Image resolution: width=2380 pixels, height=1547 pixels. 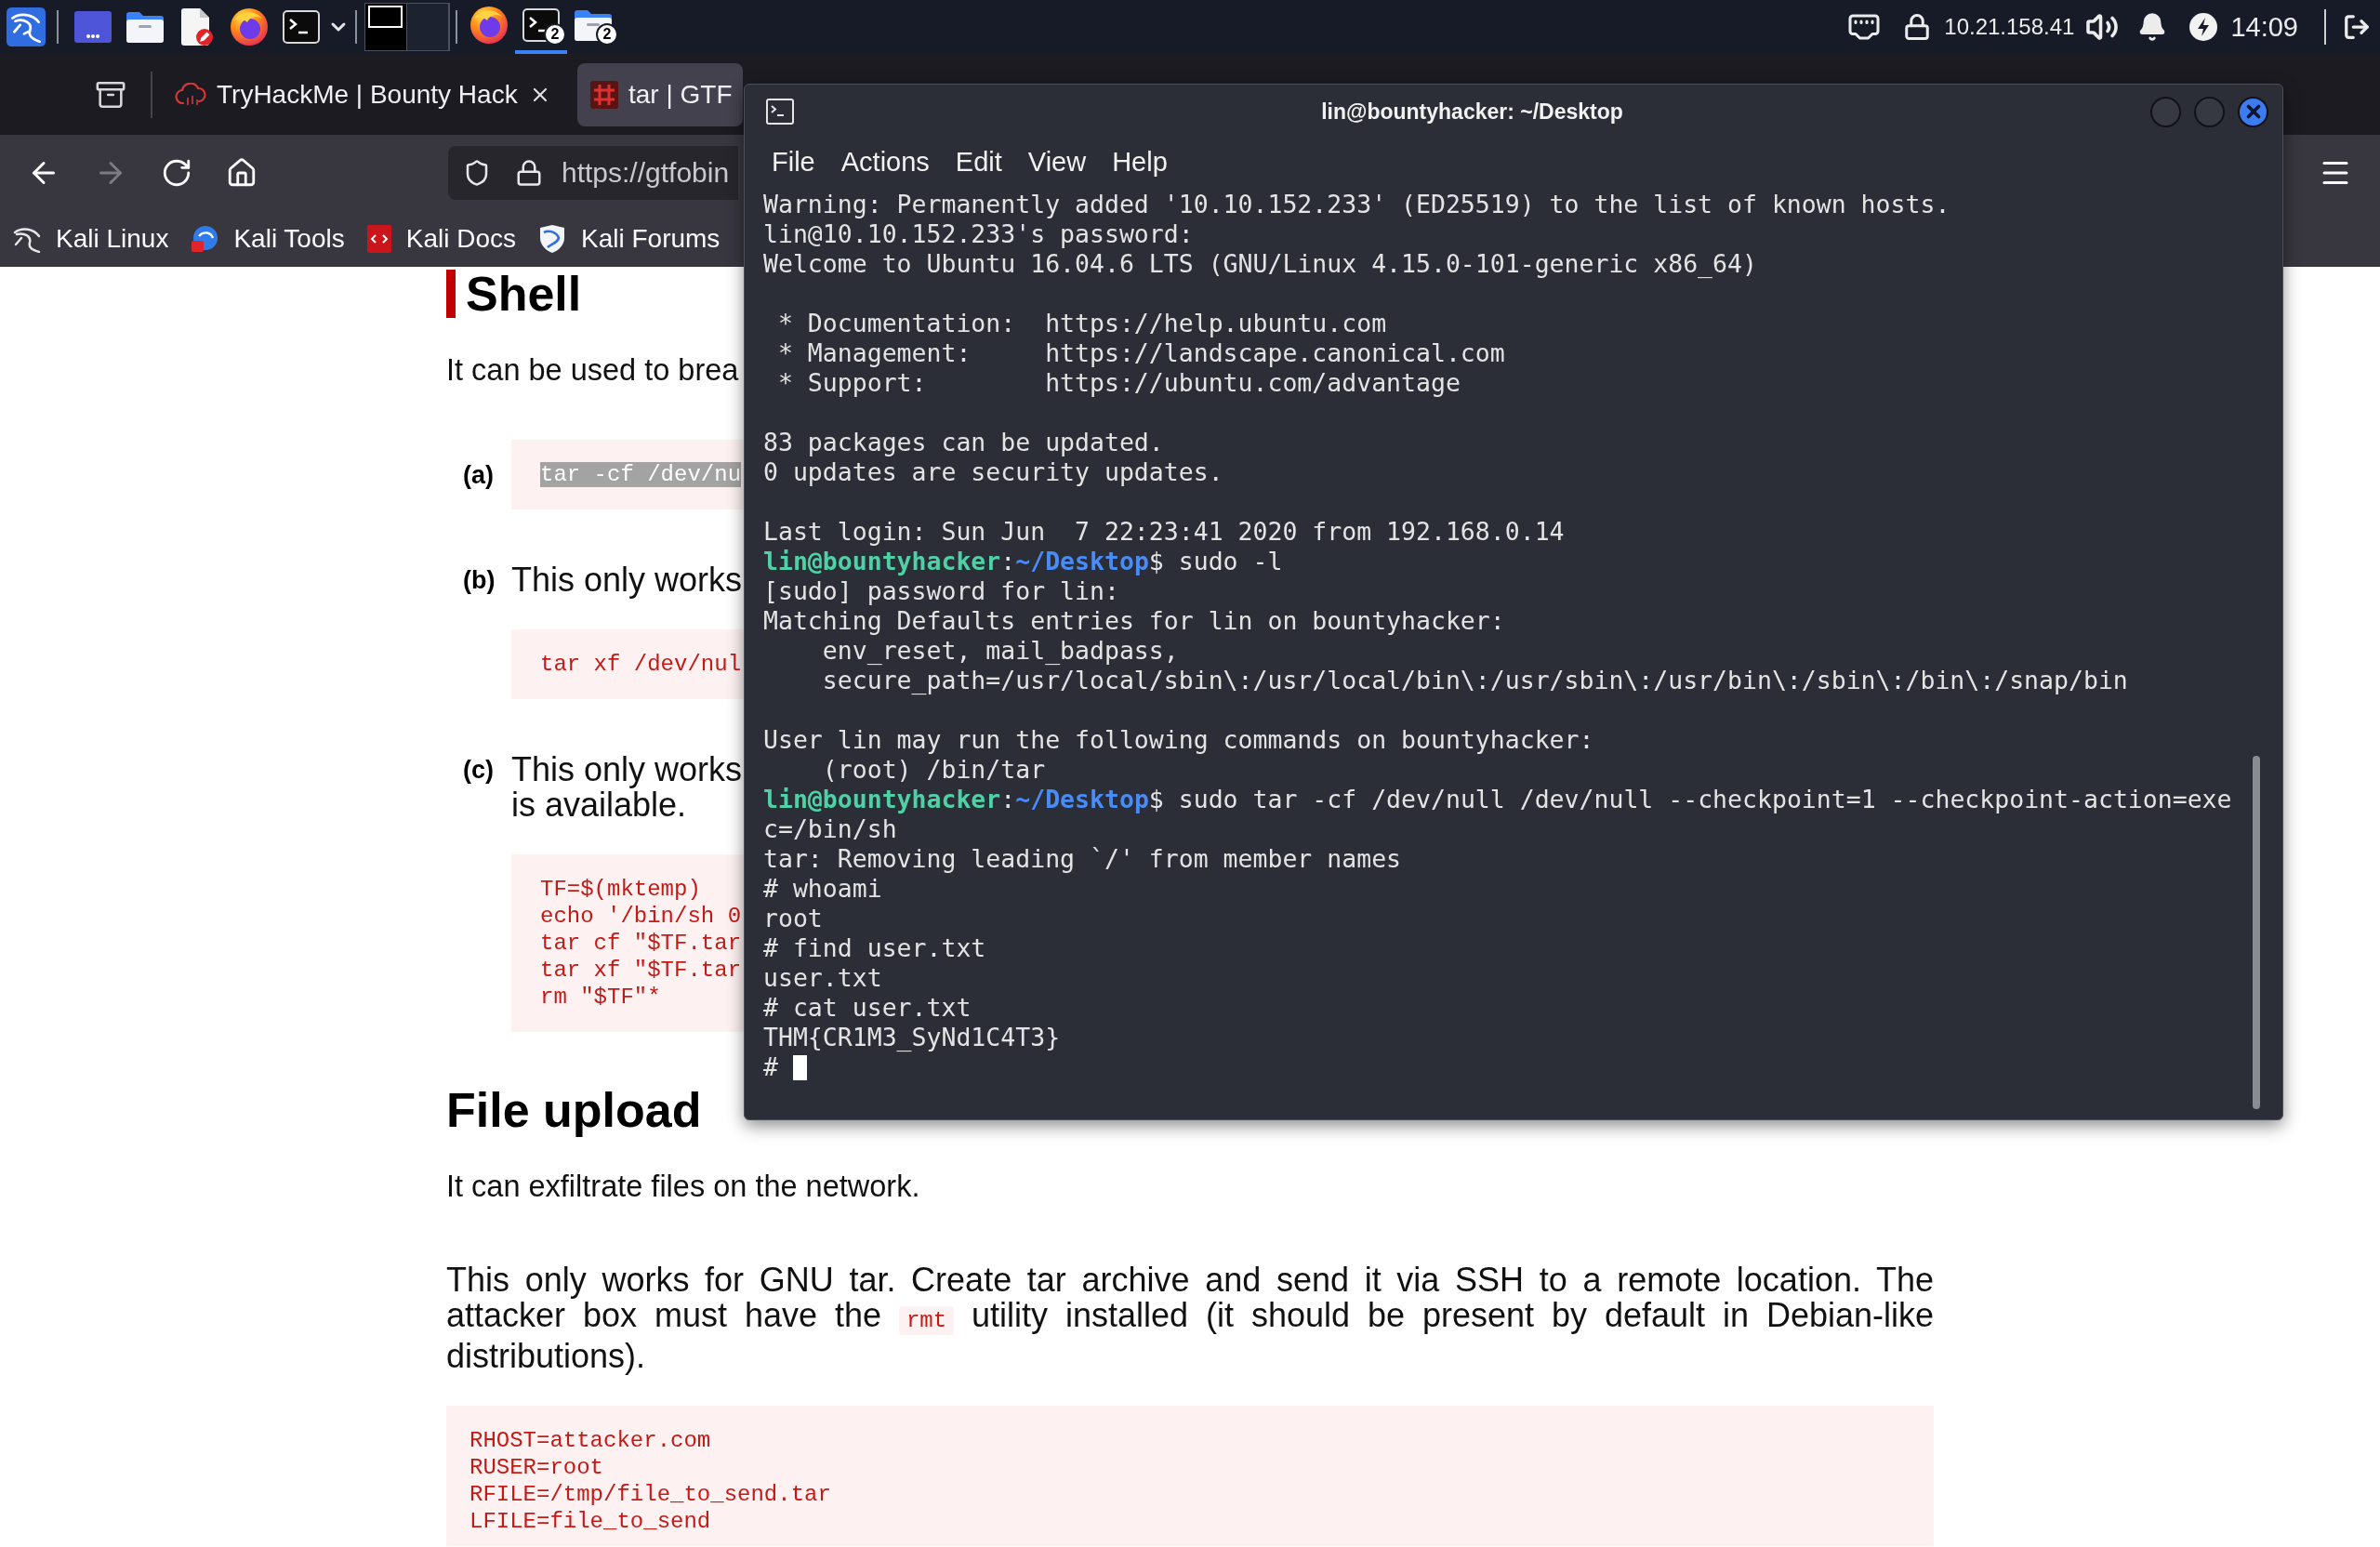 I want to click on terminal-line: Warning: Permanently added '10.10.152.233' (ED25519) to the list of known hosts., so click(x=1356, y=204).